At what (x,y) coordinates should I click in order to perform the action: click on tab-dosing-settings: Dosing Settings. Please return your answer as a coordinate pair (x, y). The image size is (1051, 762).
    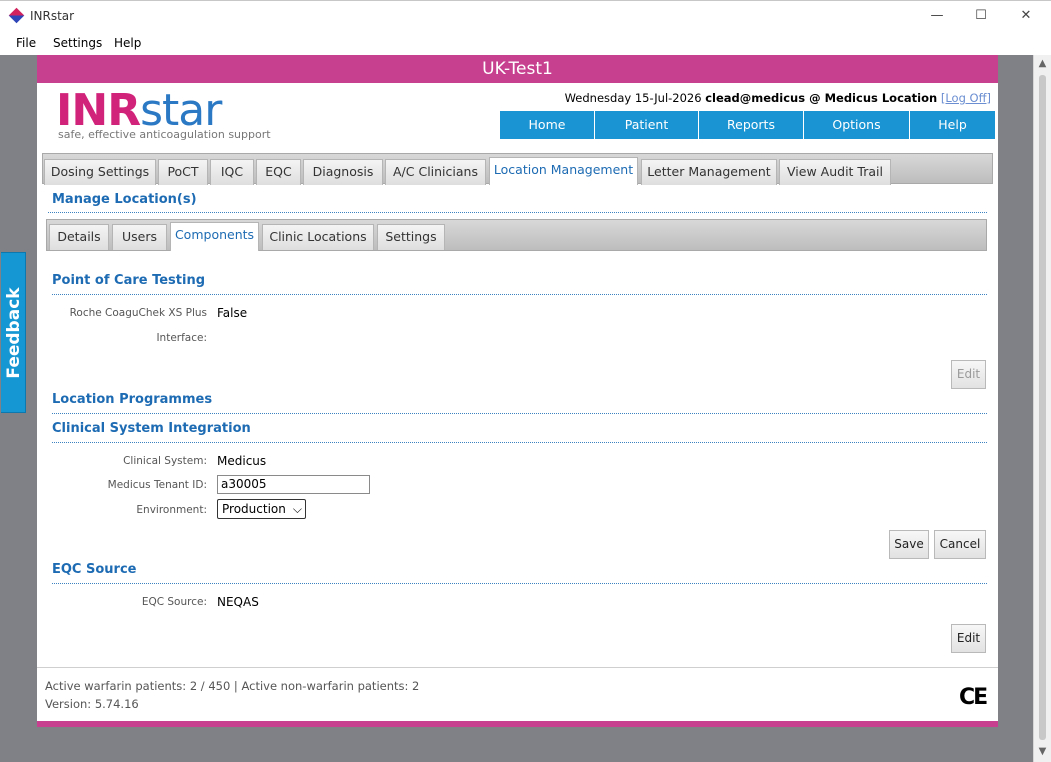
    Looking at the image, I should click on (100, 172).